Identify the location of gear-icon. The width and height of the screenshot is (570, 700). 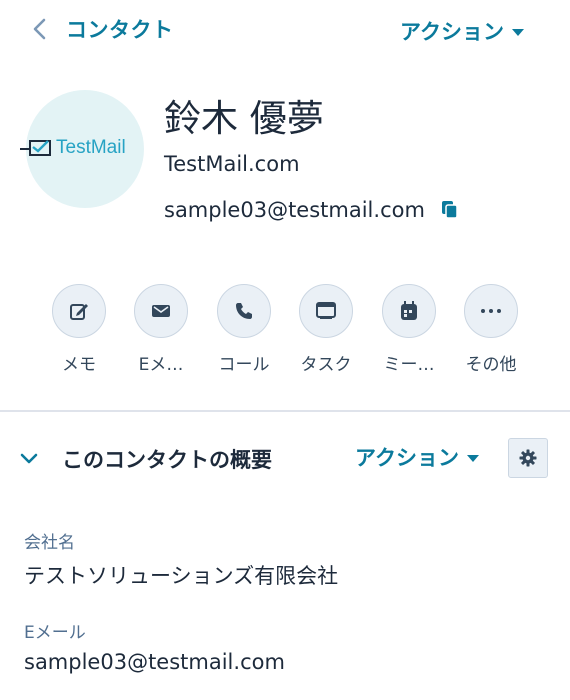
(528, 458).